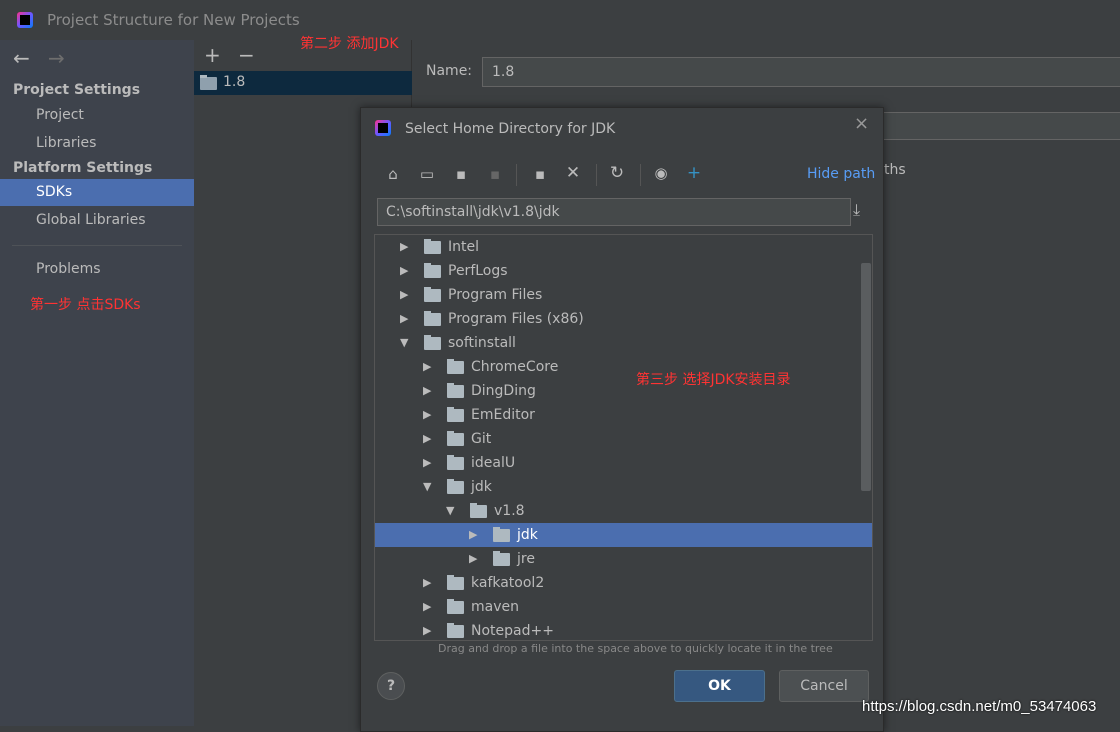 Image resolution: width=1120 pixels, height=732 pixels. Describe the element at coordinates (694, 173) in the screenshot. I see `add-jdk-icon: +` at that location.